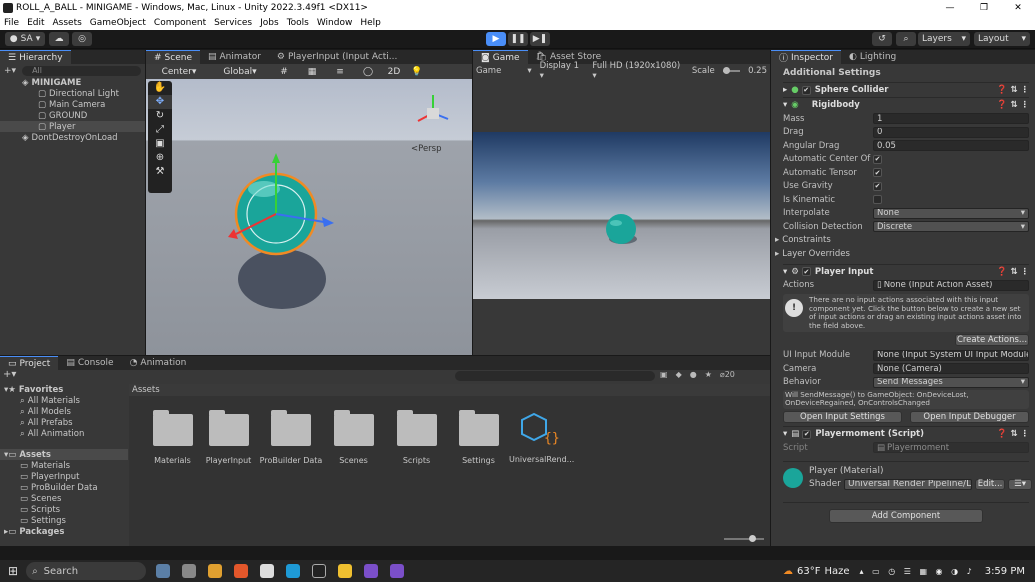 This screenshot has height=582, width=1035. I want to click on add-icon: +▾, so click(10, 71).